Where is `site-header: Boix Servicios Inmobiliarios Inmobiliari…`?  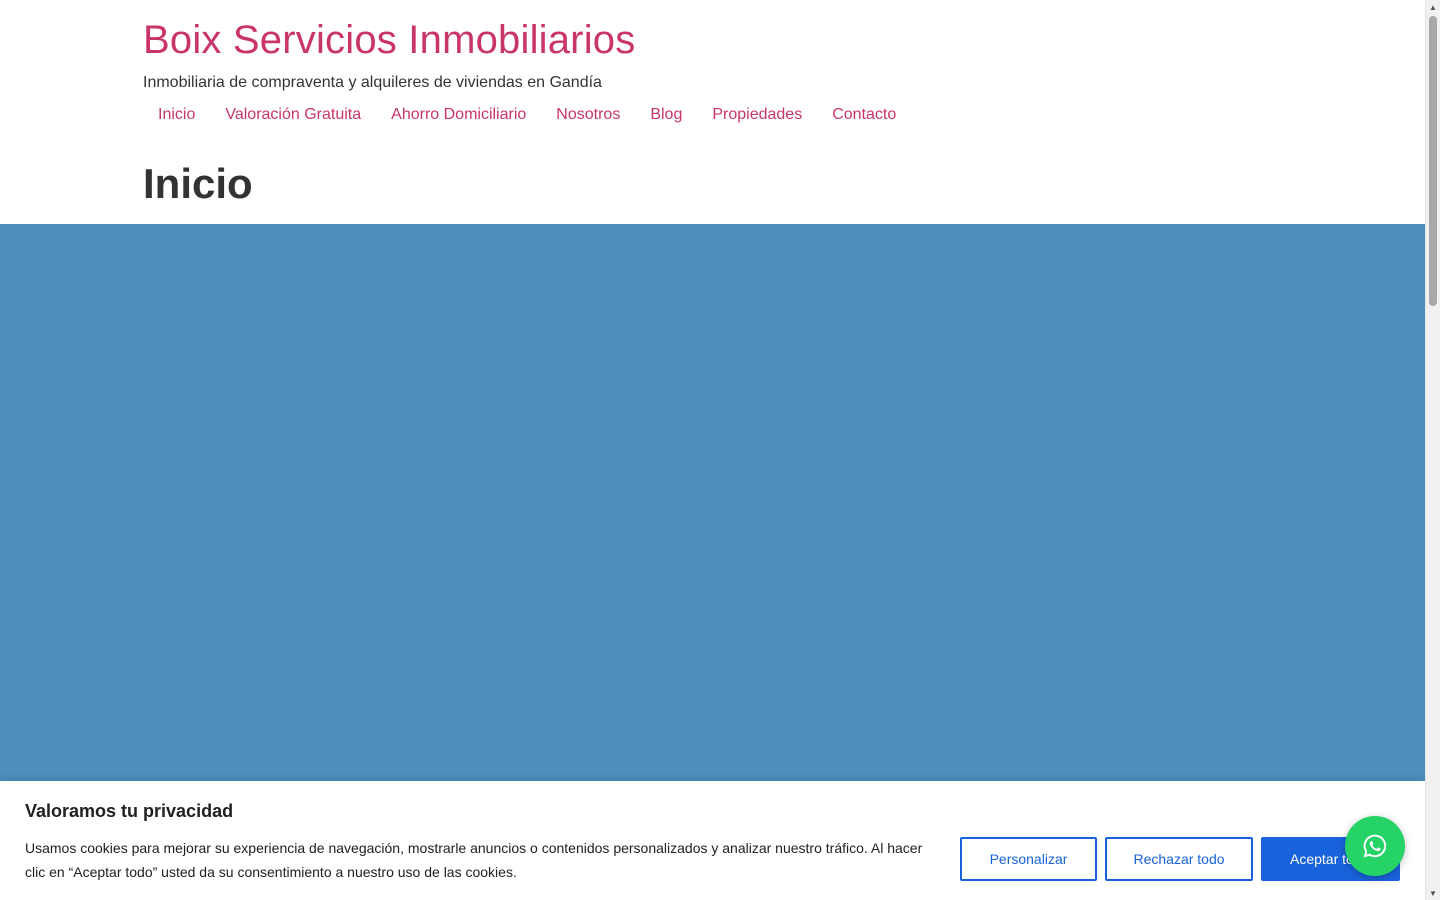 site-header: Boix Servicios Inmobiliarios Inmobiliari… is located at coordinates (389, 52).